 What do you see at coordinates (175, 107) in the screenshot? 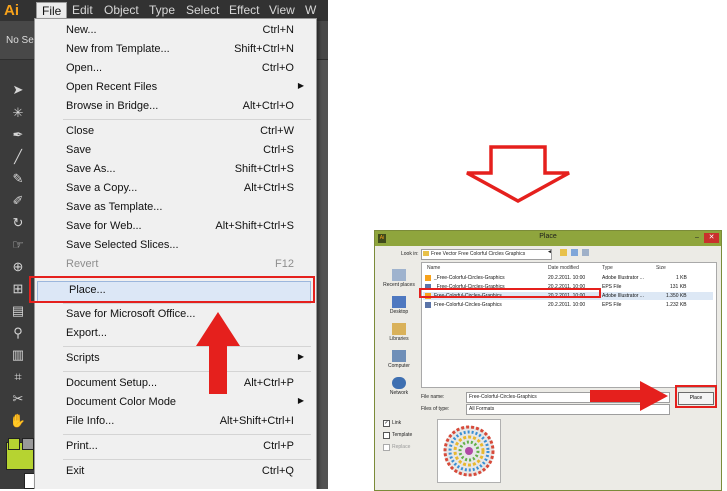
I see `menu-item-browse-bridge: Browse in Bridge... Alt+Ctrl+O` at bounding box center [175, 107].